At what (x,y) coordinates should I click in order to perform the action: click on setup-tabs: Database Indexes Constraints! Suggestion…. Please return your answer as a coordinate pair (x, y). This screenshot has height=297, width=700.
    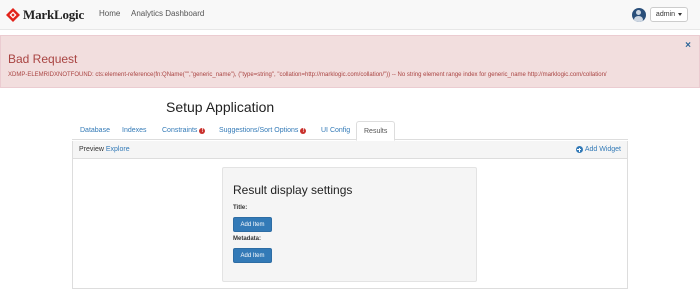
    Looking at the image, I should click on (350, 131).